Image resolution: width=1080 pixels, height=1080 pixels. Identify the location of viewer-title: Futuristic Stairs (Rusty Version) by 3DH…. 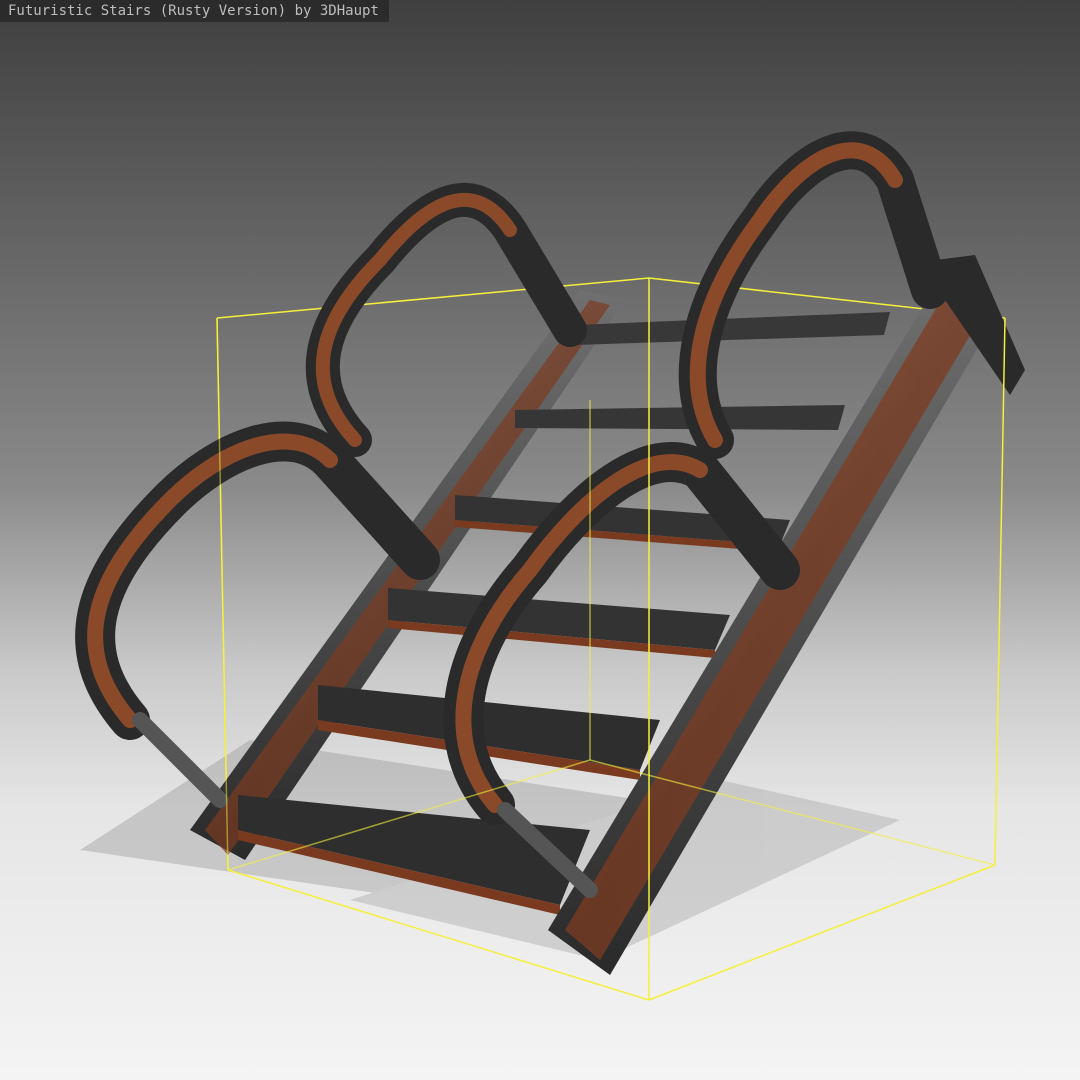
(194, 11).